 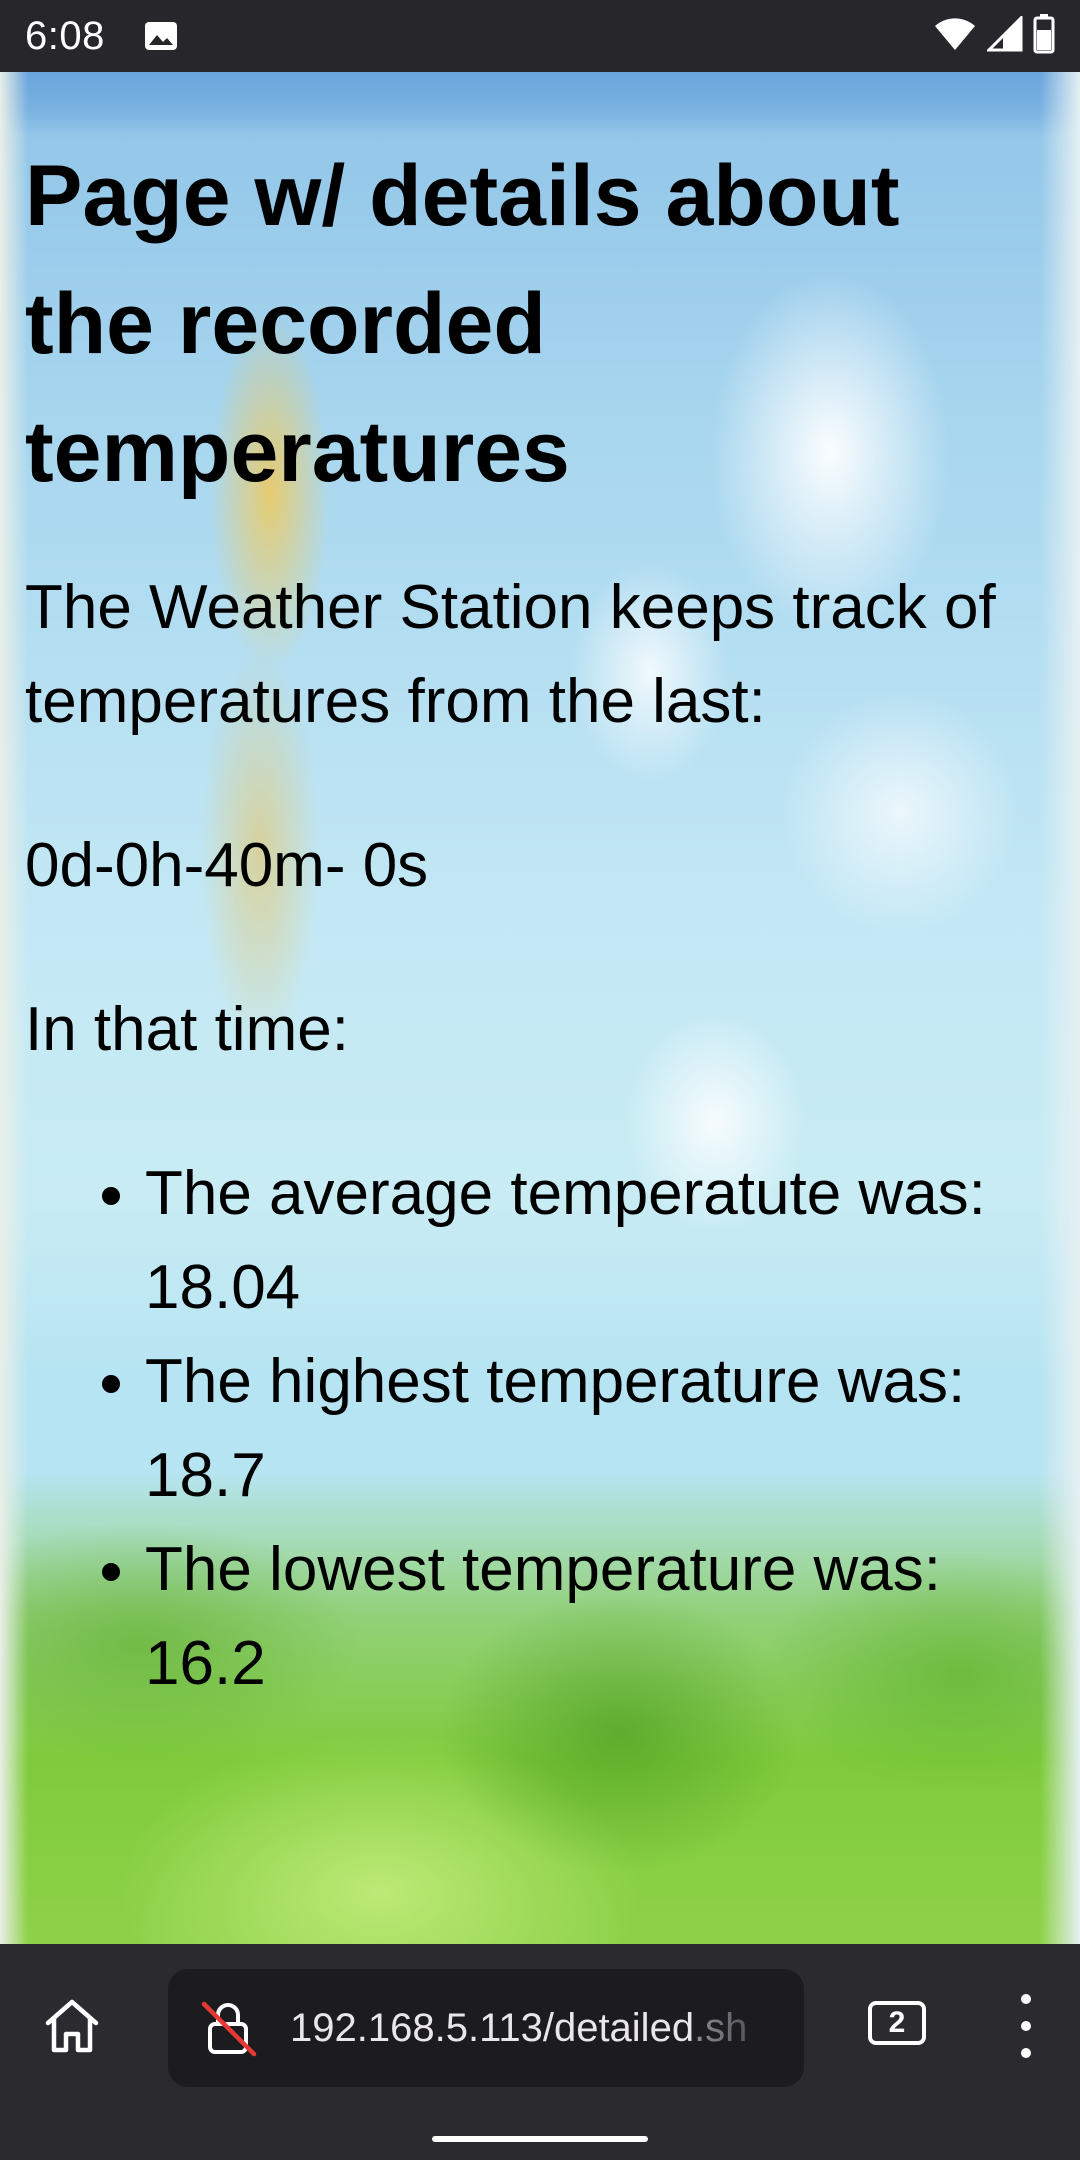 What do you see at coordinates (1004, 35) in the screenshot?
I see `signal-icon` at bounding box center [1004, 35].